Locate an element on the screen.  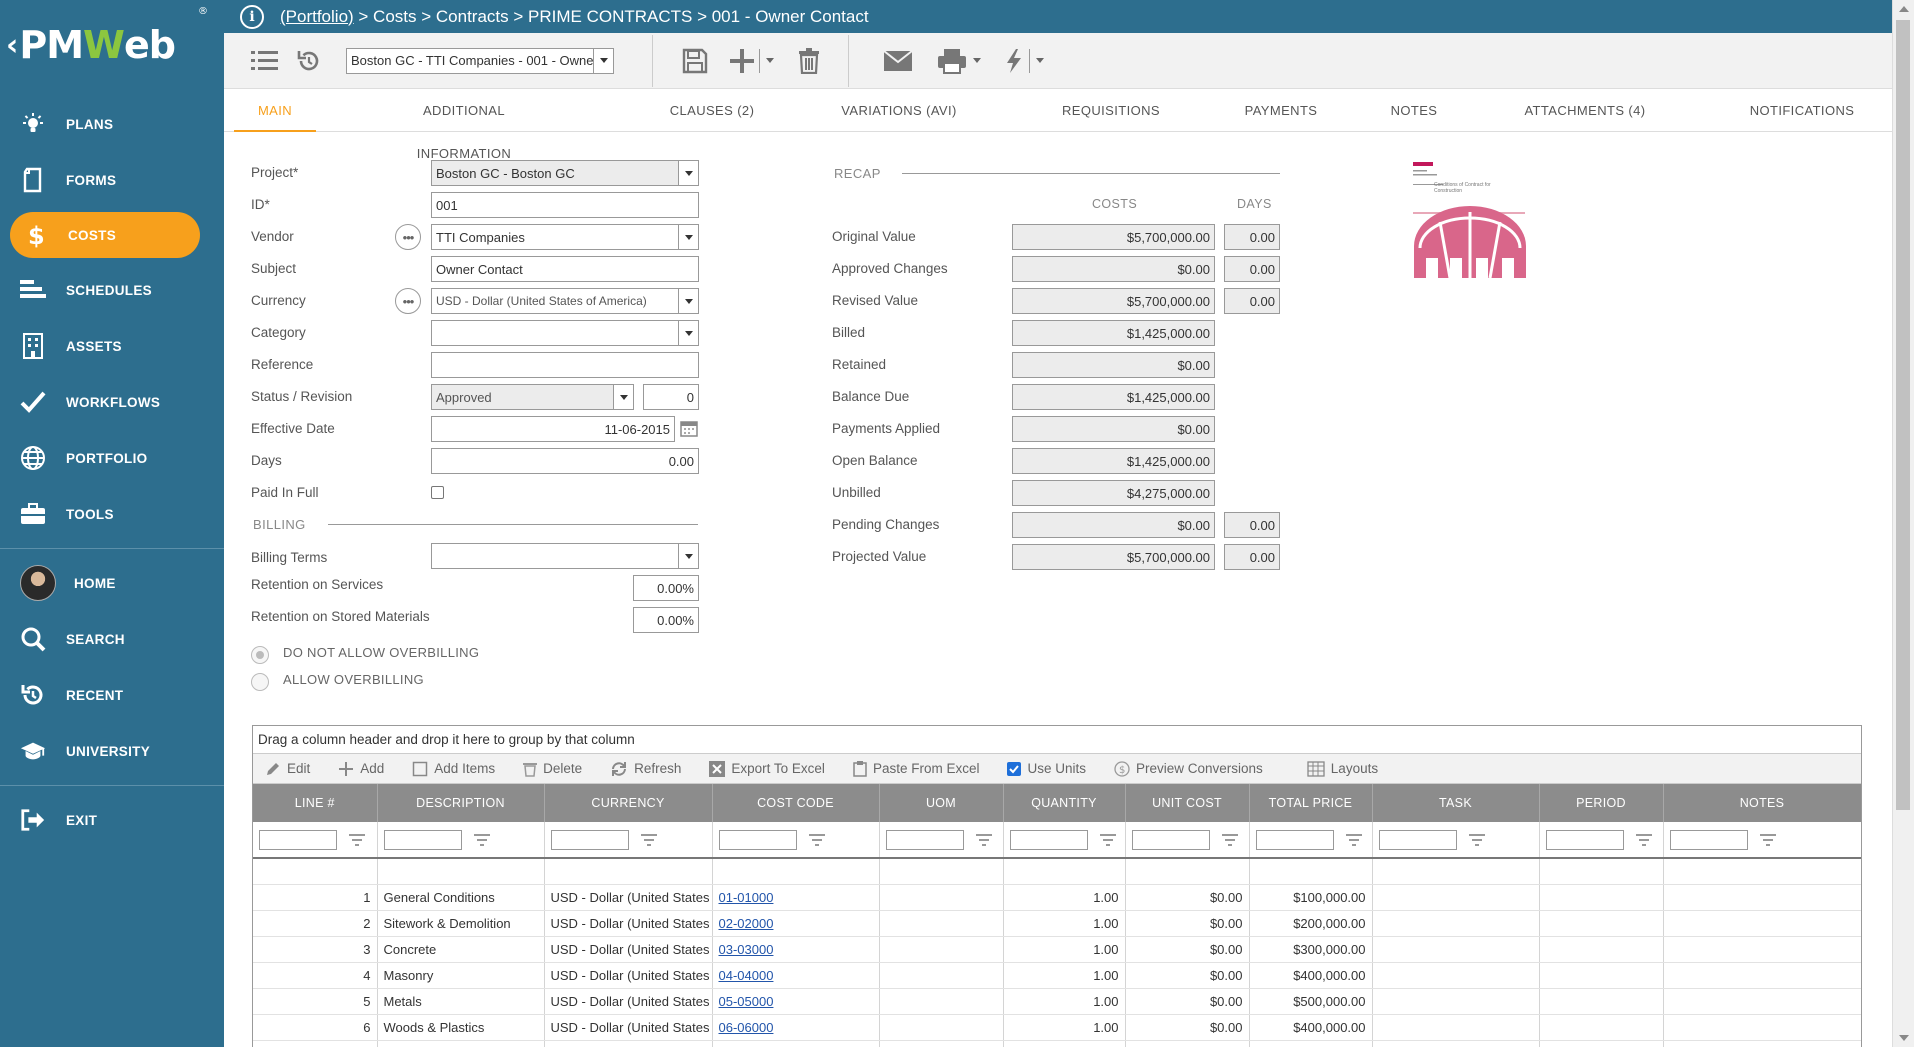
column-header: TASK is located at coordinates (1456, 803).